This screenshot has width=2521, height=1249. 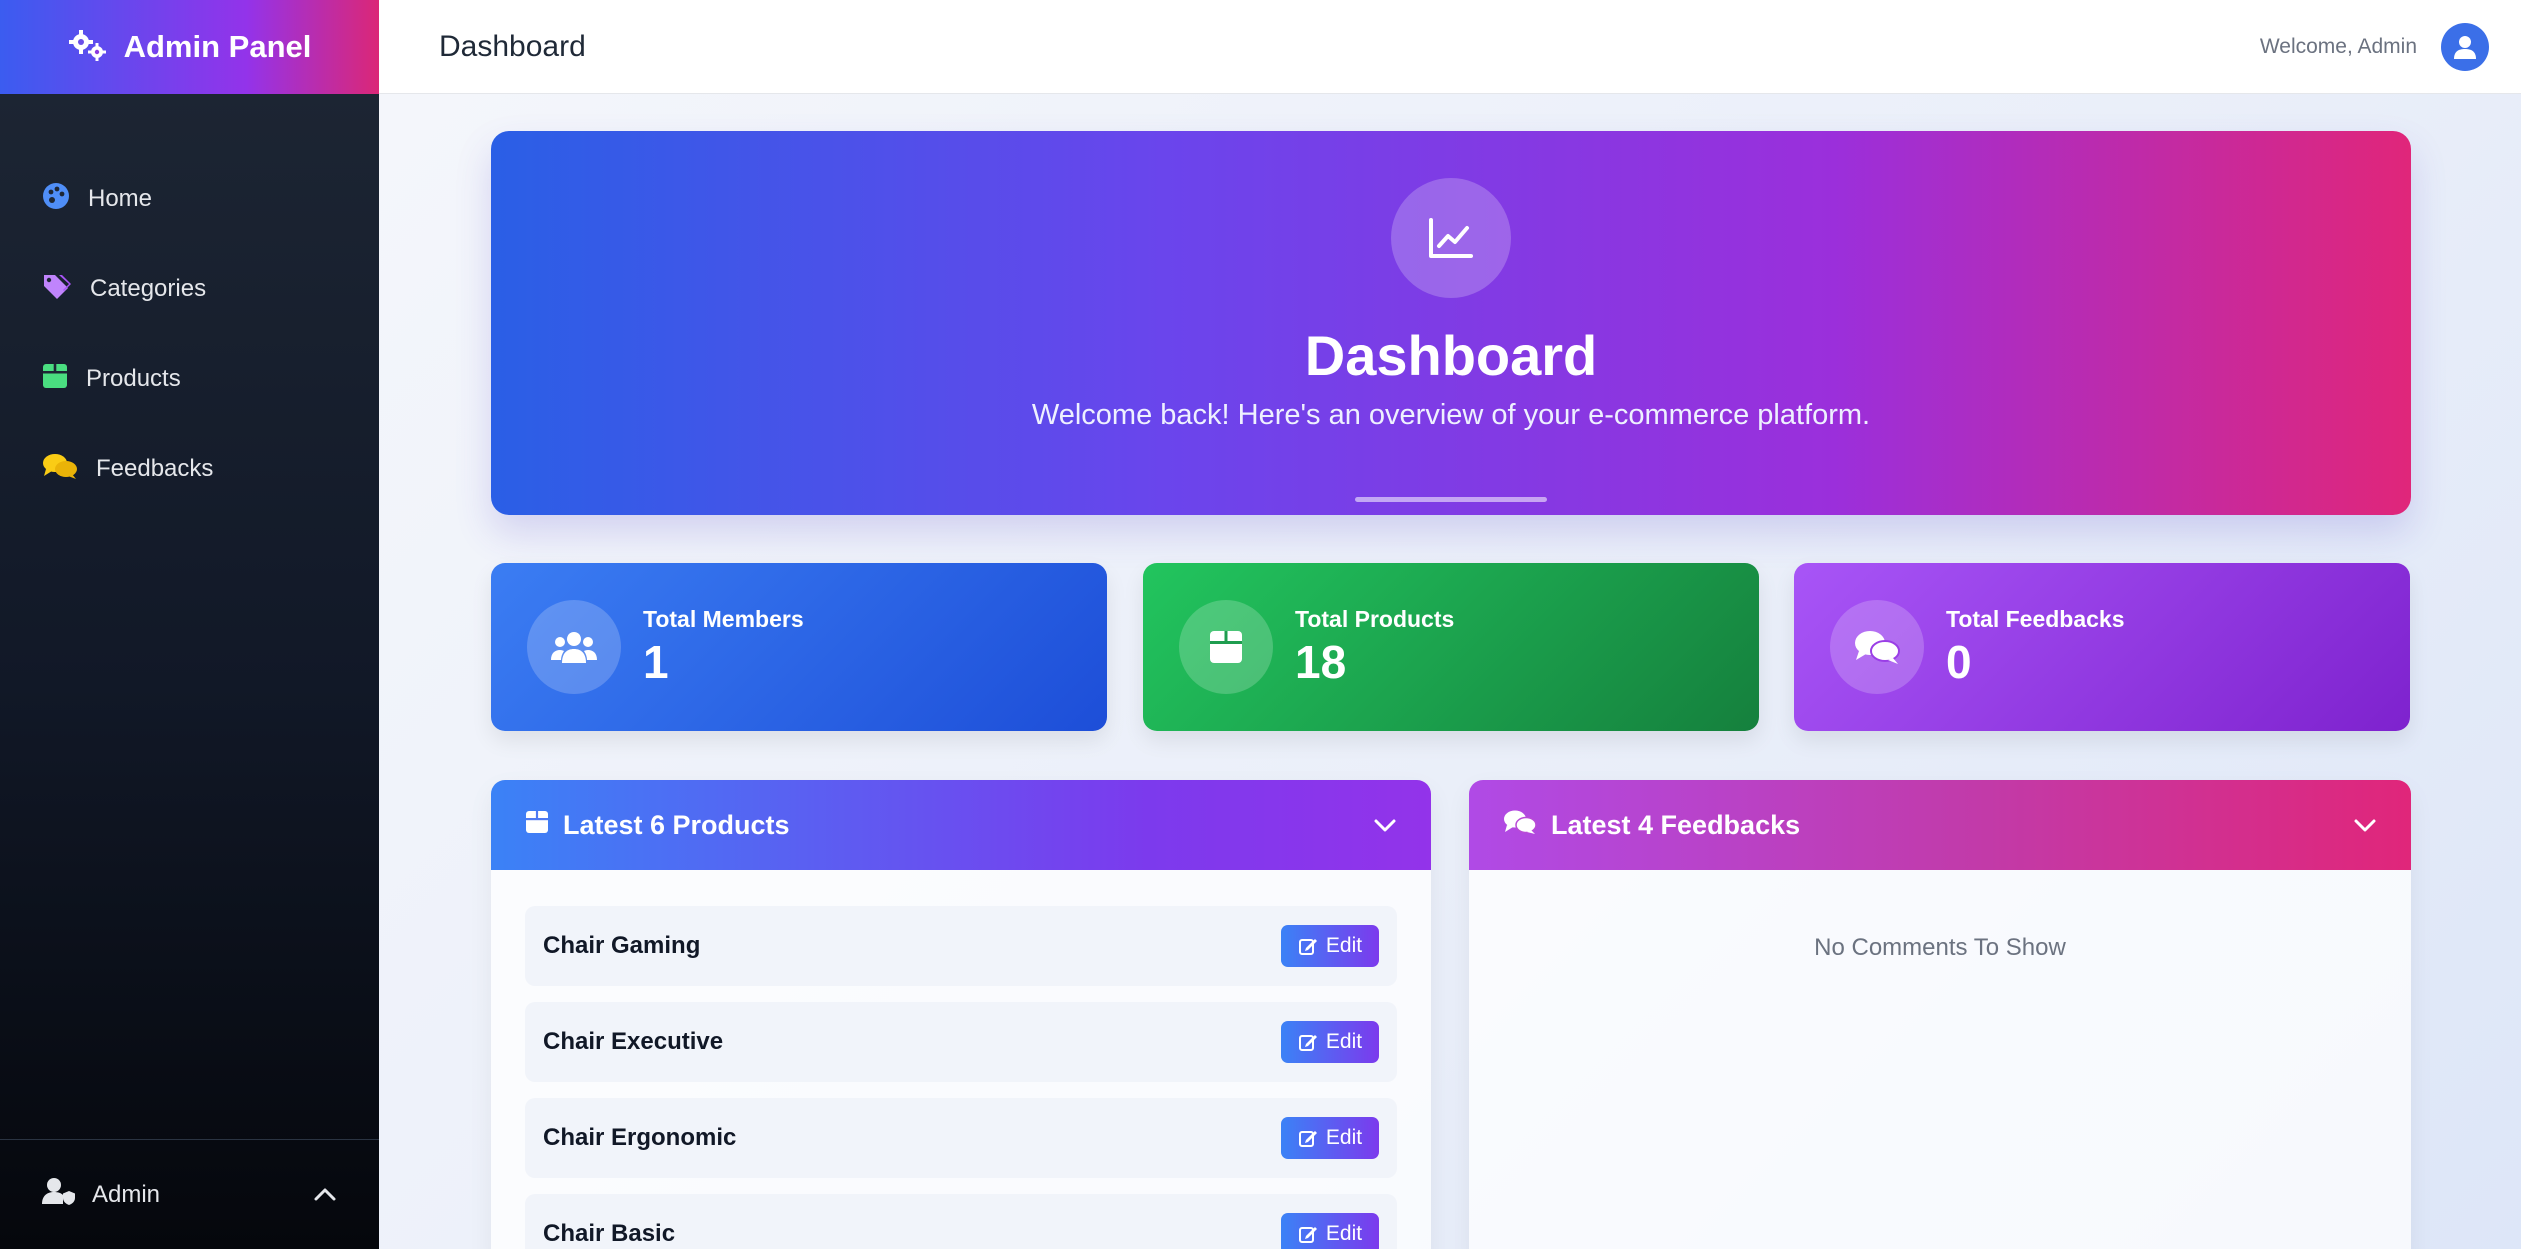 What do you see at coordinates (59, 1194) in the screenshot?
I see `user-shield-icon` at bounding box center [59, 1194].